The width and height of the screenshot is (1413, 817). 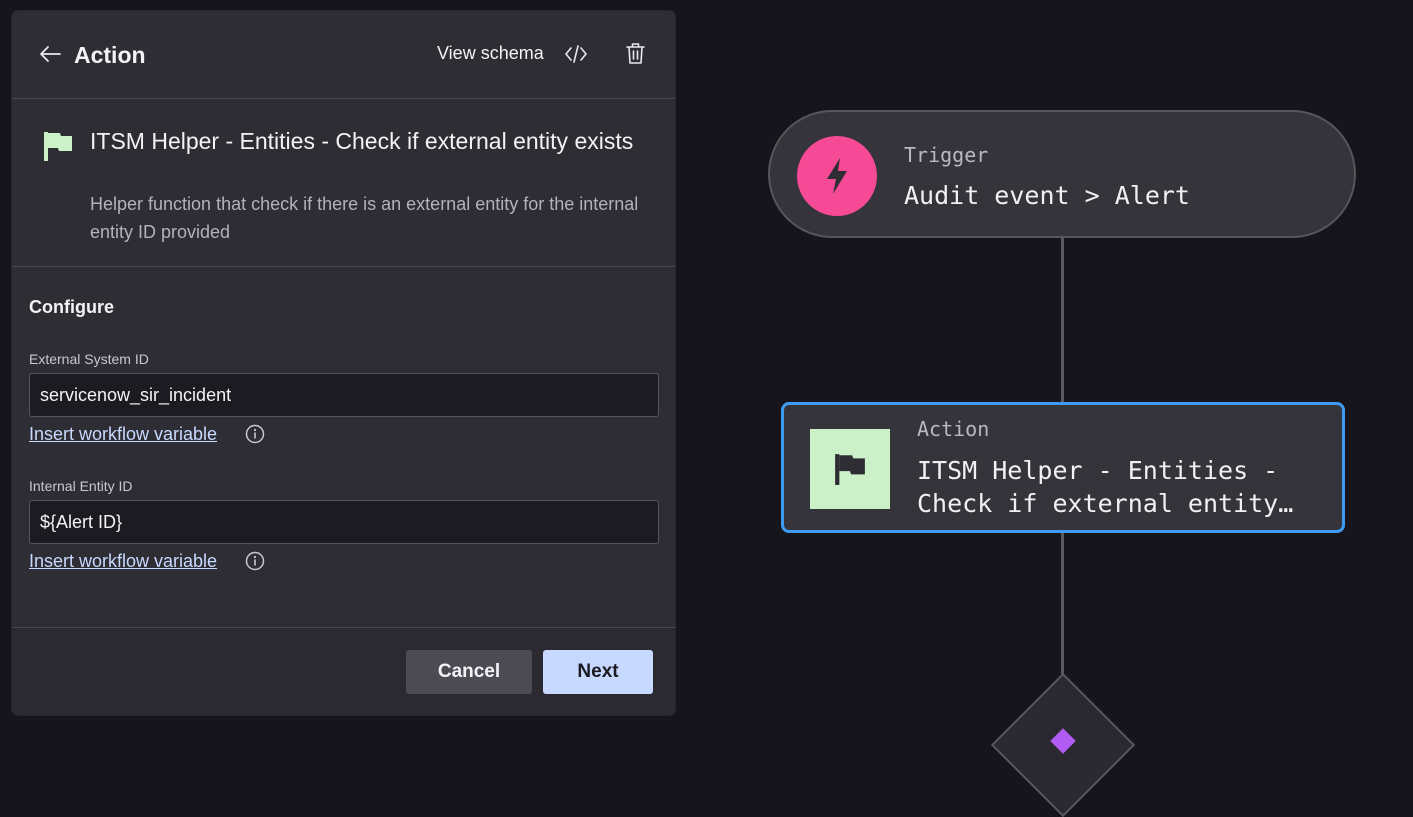 I want to click on external-system-id-input, so click(x=344, y=395).